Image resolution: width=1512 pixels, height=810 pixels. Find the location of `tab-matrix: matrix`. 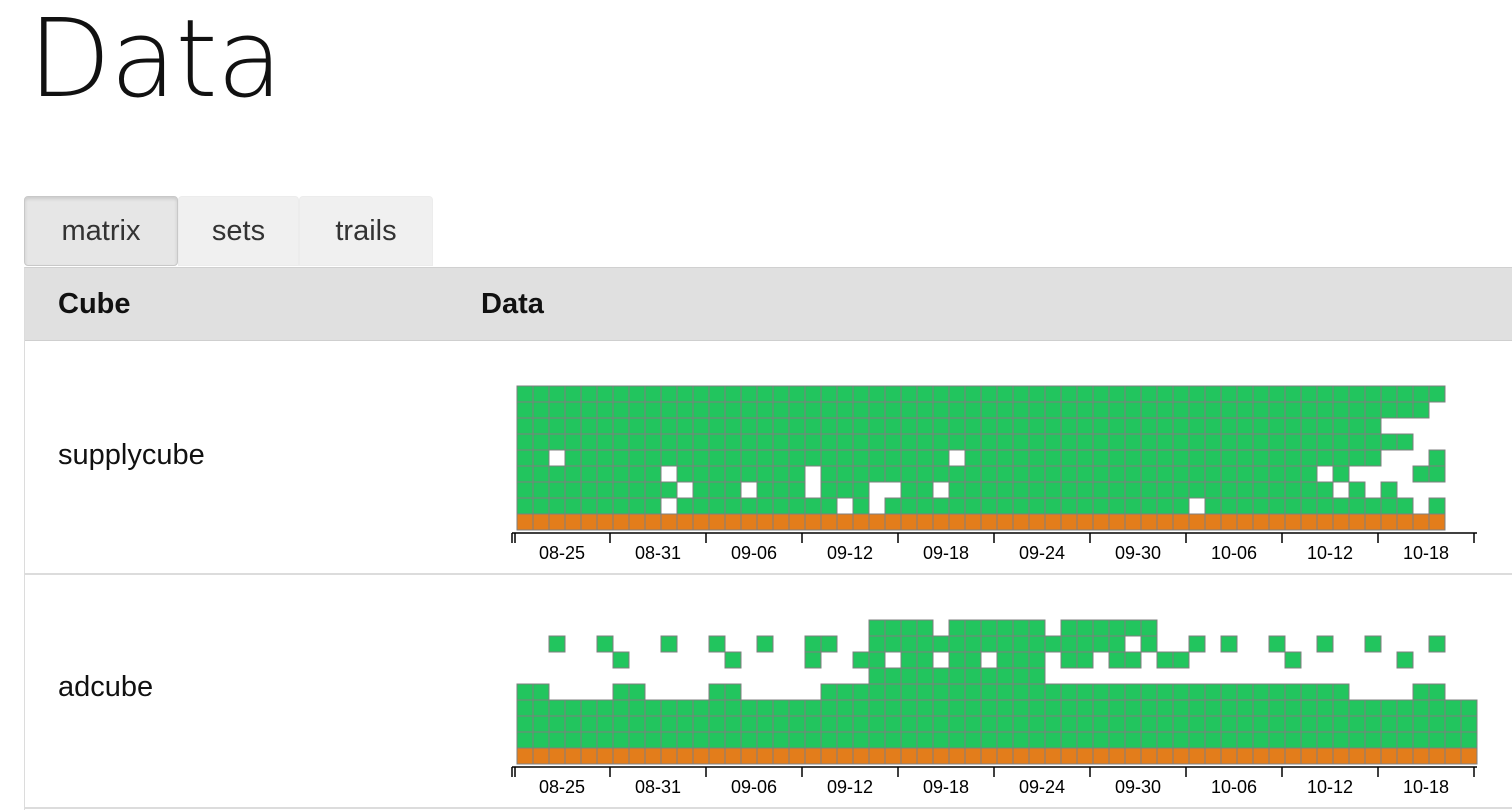

tab-matrix: matrix is located at coordinates (101, 231).